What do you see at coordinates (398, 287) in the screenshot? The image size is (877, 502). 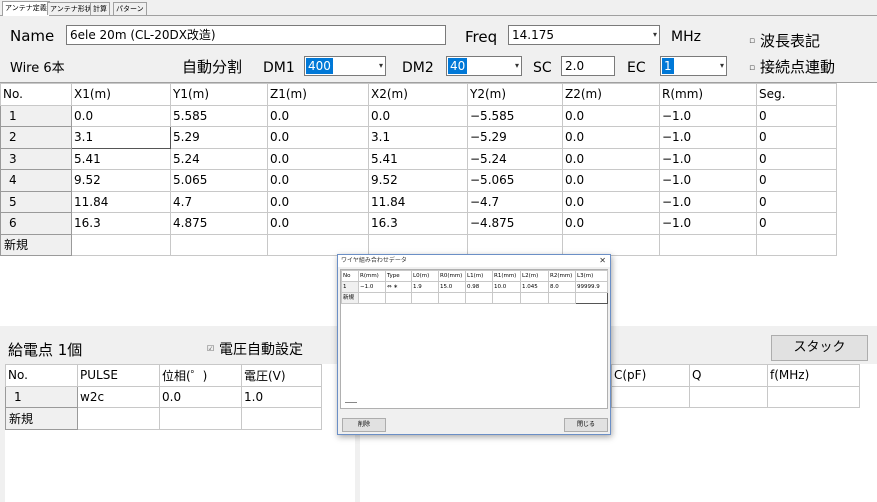 I see `table-cell: ⇔ ∗` at bounding box center [398, 287].